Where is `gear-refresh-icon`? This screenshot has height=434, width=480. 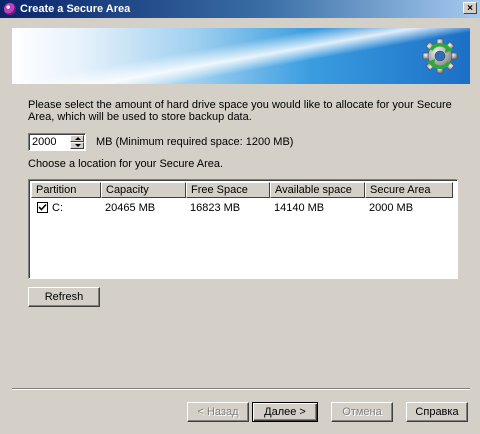 gear-refresh-icon is located at coordinates (440, 56).